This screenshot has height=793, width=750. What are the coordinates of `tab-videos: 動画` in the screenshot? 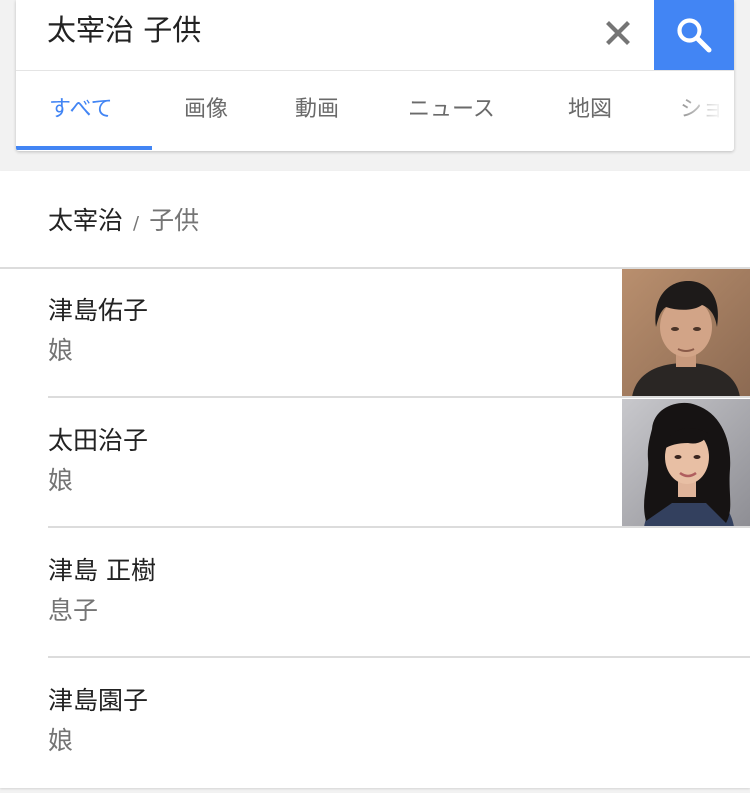 It's located at (317, 110).